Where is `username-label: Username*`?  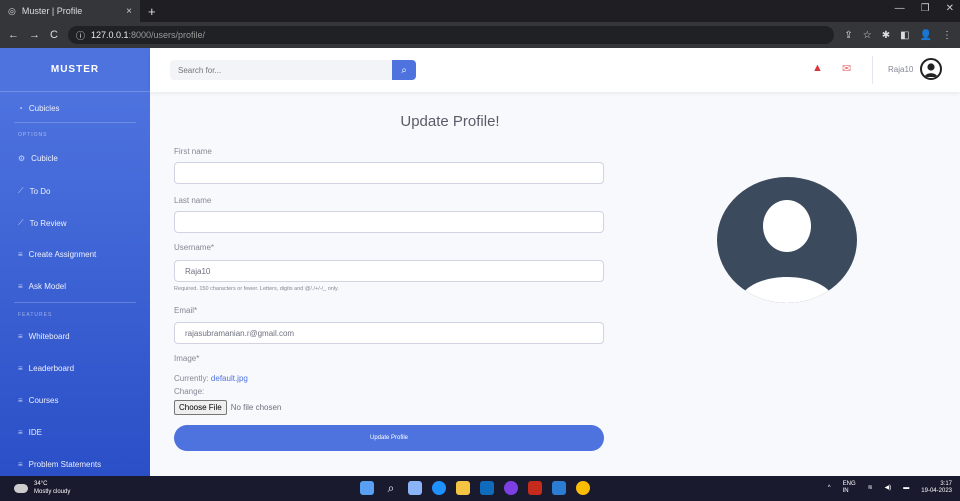
username-label: Username* is located at coordinates (194, 247).